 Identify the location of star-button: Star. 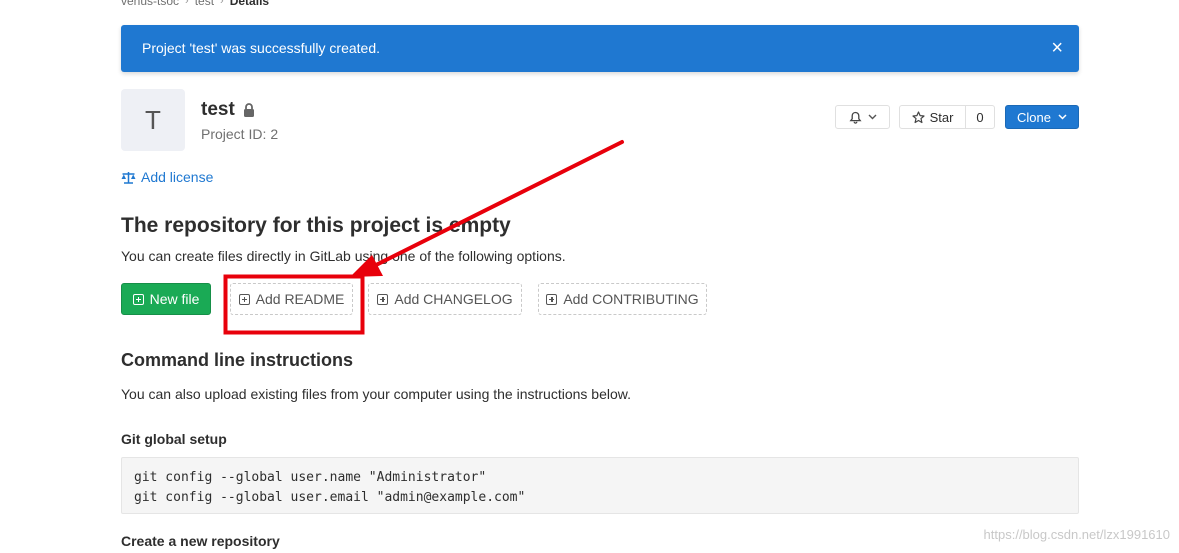
(932, 117).